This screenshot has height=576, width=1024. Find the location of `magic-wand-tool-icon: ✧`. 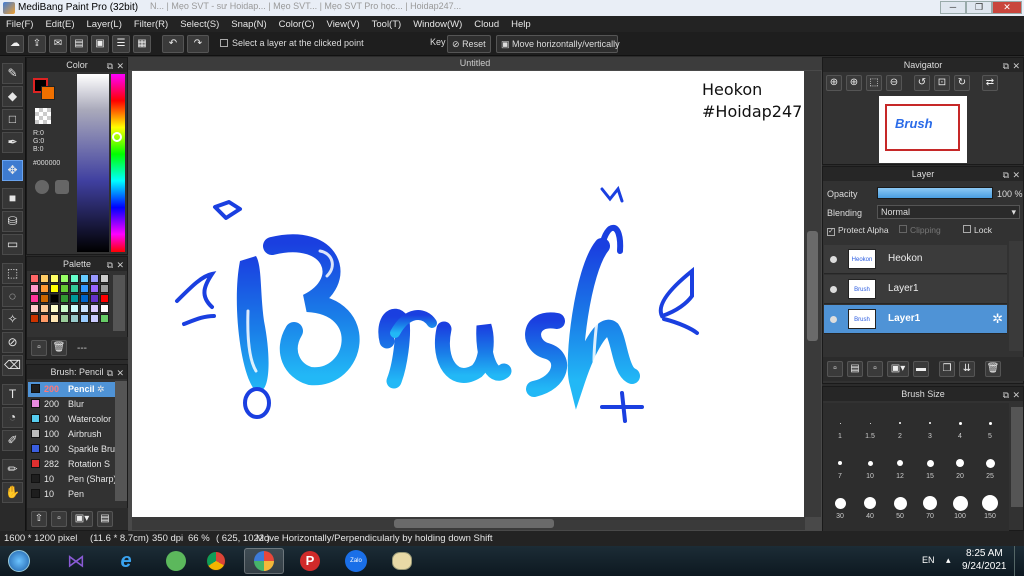

magic-wand-tool-icon: ✧ is located at coordinates (12, 319).